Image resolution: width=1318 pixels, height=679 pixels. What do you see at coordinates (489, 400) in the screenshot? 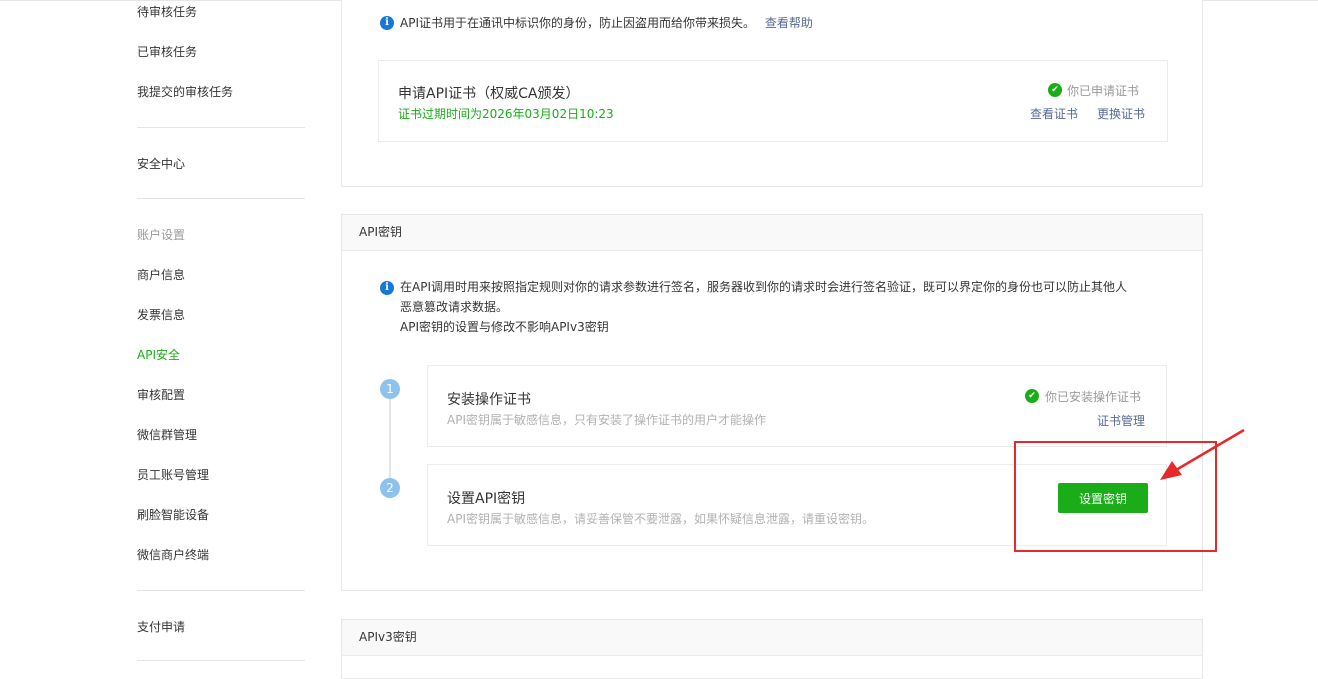
I see `install-cert-title: 安装操作证书` at bounding box center [489, 400].